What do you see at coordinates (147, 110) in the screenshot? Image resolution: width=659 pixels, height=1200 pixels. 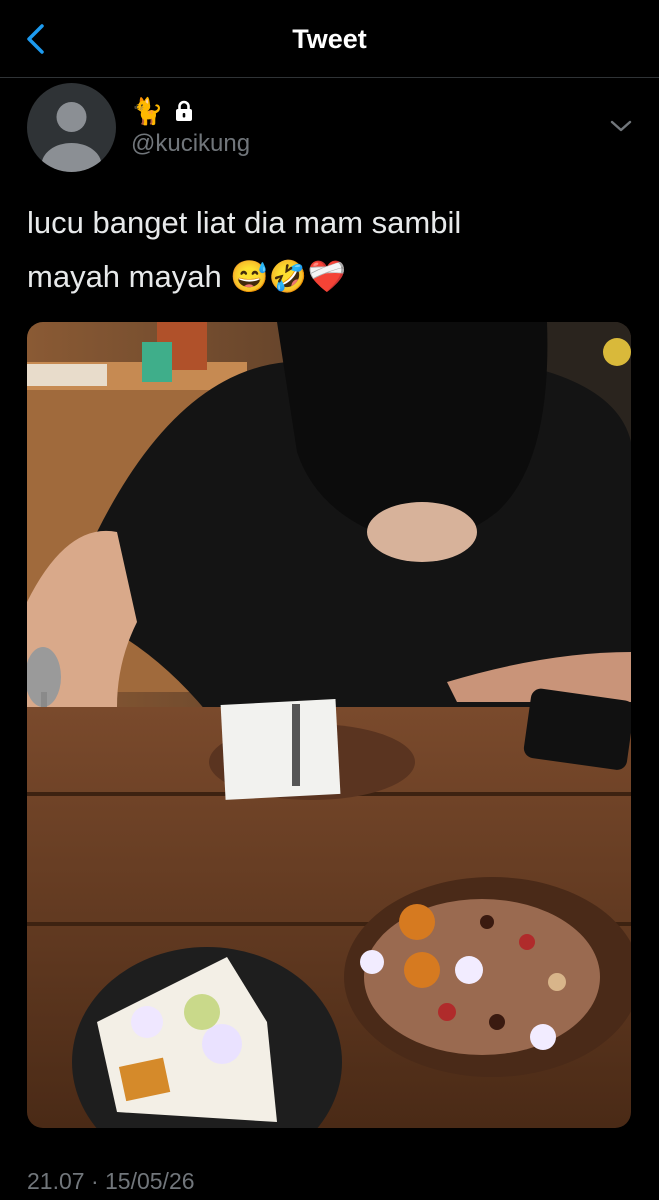 I see `author-display-name: 🐈` at bounding box center [147, 110].